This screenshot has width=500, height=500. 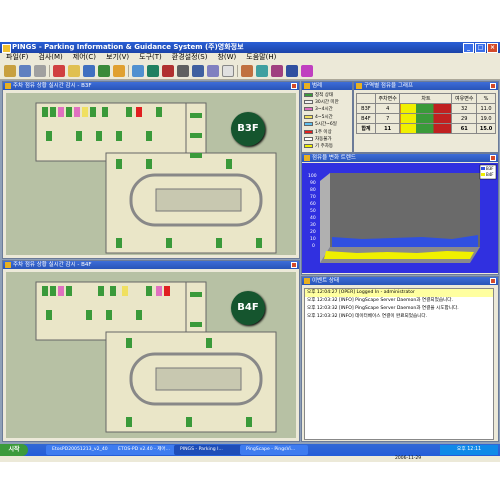 I want to click on stats-panel-title: 구역별 점유율 그래프, so click(x=426, y=86).